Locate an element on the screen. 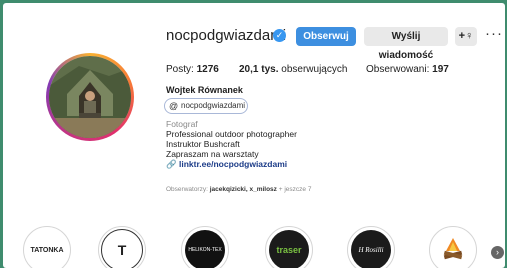 This screenshot has height=268, width=507. bio-line: Instruktor Bushcraft is located at coordinates (203, 144).